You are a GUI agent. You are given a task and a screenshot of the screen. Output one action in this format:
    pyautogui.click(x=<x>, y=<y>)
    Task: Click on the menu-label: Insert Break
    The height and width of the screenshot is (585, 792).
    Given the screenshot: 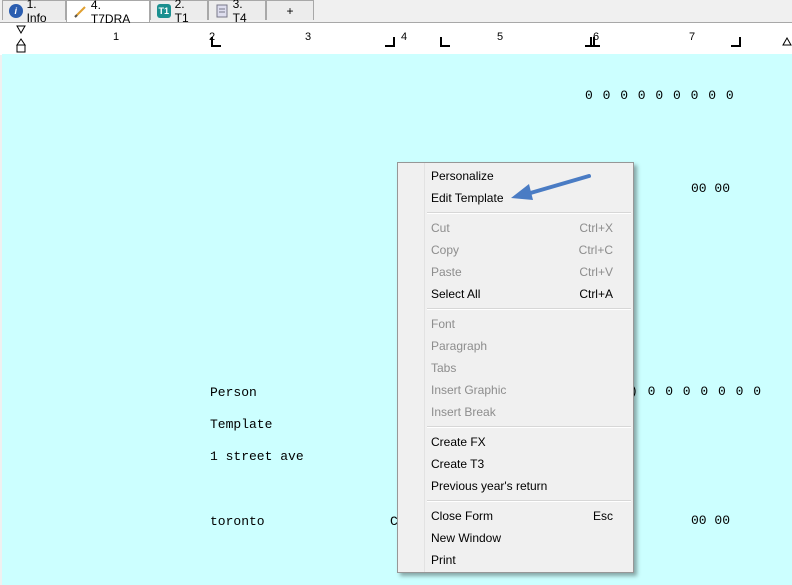 What is the action you would take?
    pyautogui.click(x=463, y=412)
    